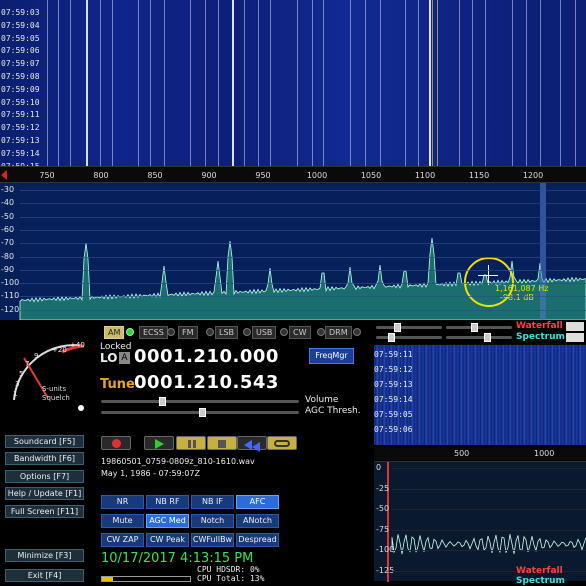 This screenshot has width=586, height=586. Describe the element at coordinates (540, 337) in the screenshot. I see `spectrum-tag: Spectrum` at that location.